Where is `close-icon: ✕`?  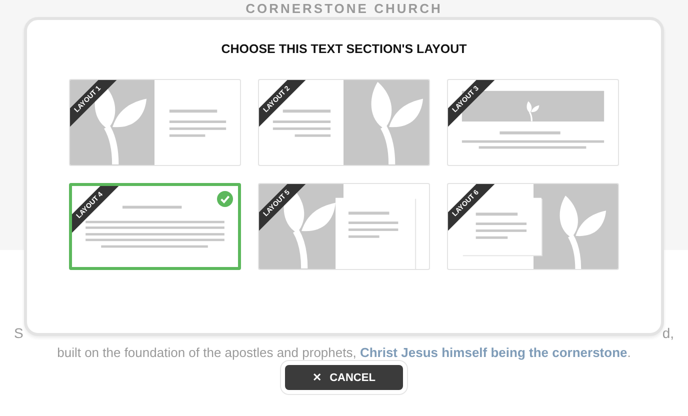
close-icon: ✕ is located at coordinates (317, 377).